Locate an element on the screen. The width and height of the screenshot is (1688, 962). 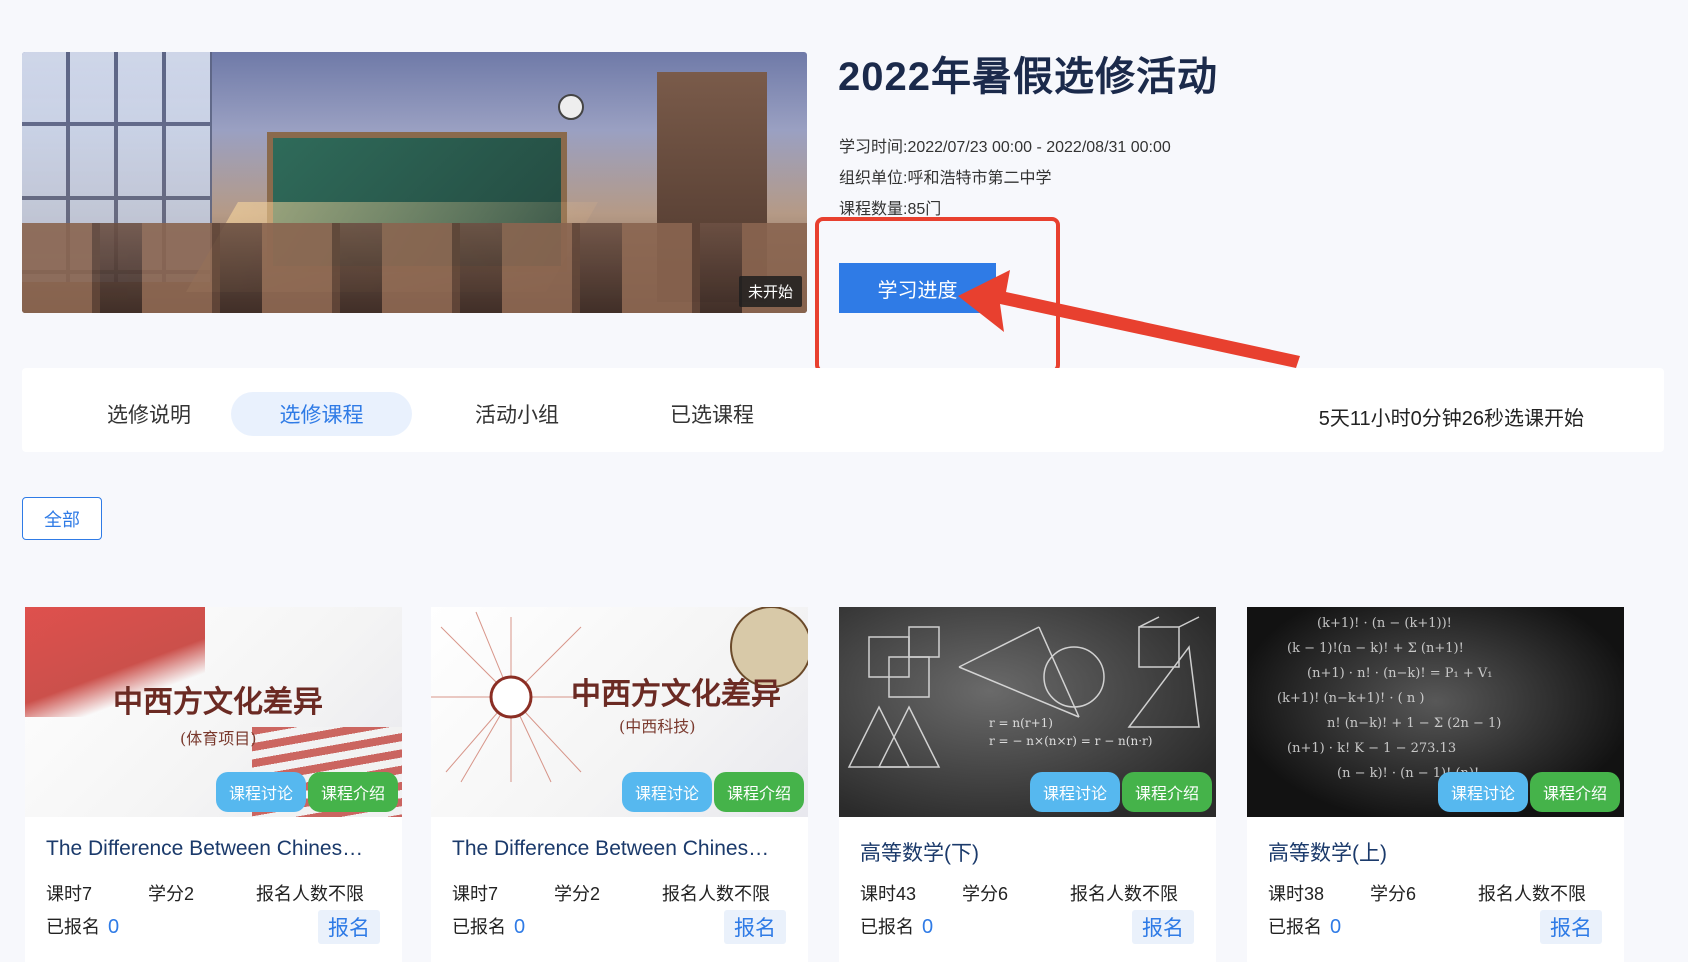
page-title: 2022年暑假选修活动 is located at coordinates (1028, 77).